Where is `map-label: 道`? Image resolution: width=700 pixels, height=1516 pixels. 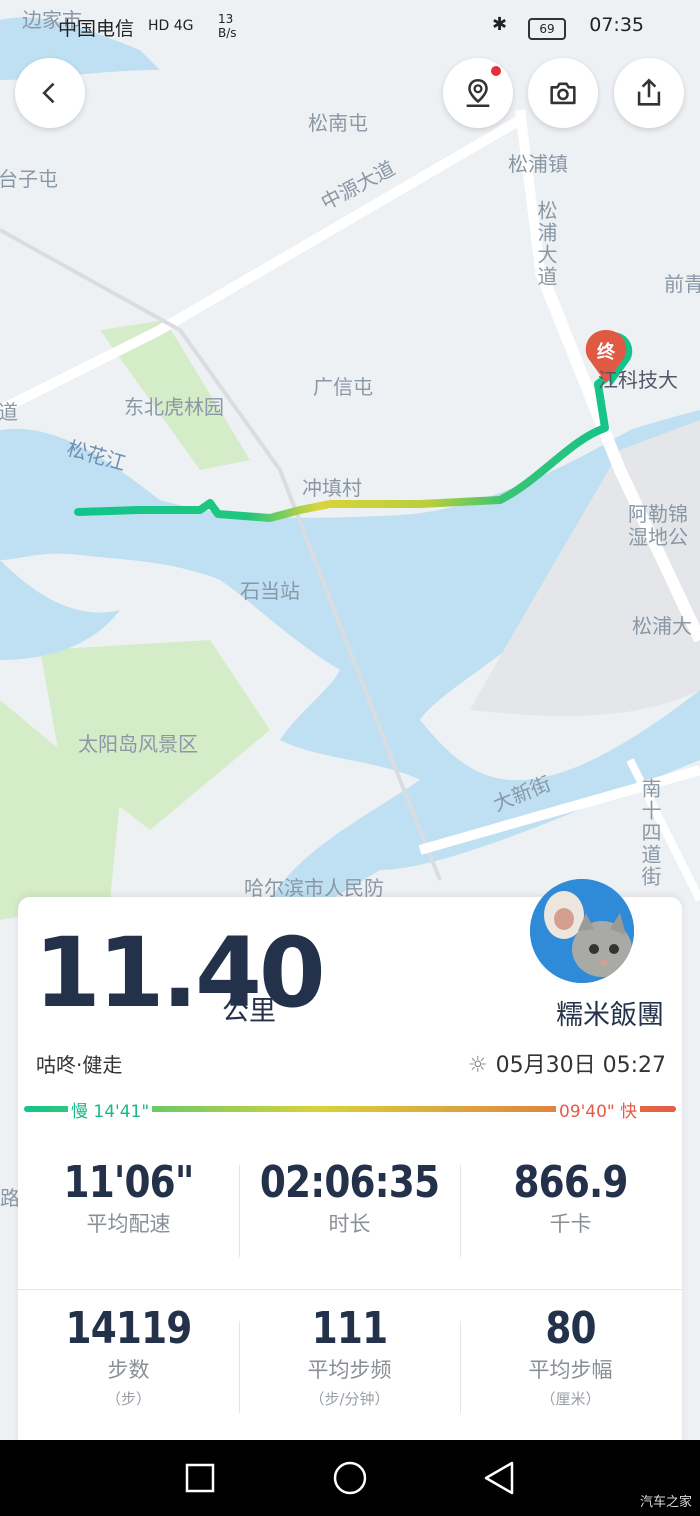
map-label: 道 is located at coordinates (9, 412).